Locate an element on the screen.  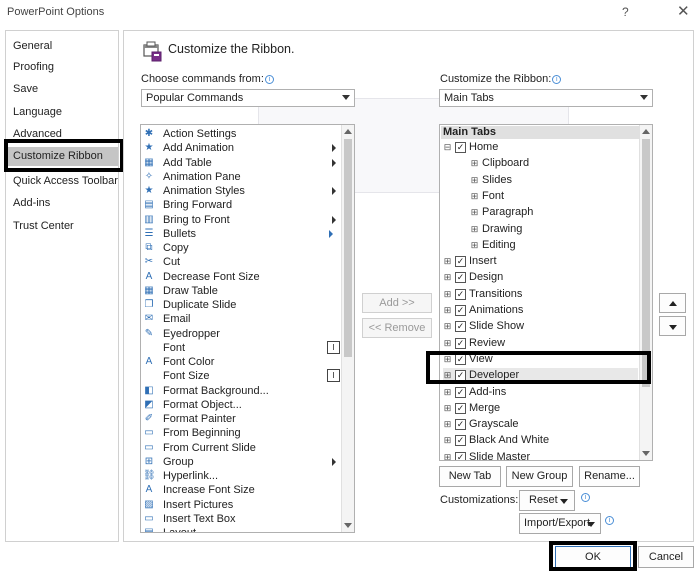
nav-item-trust-center: Trust Center is located at coordinates (62, 226).